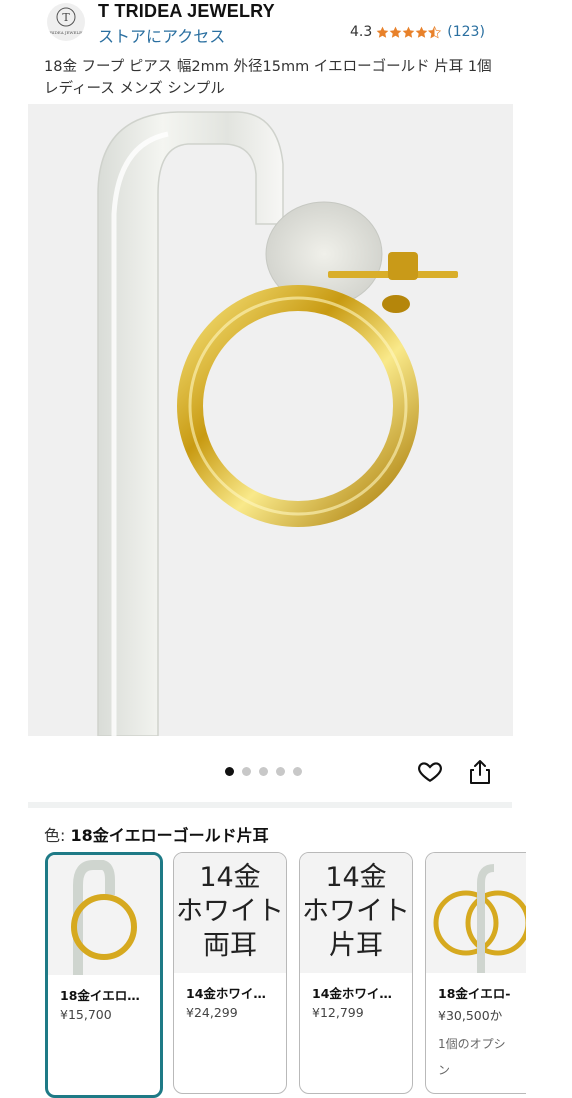 The image size is (572, 1098). I want to click on variant-note-line: 1個のオプシ, so click(472, 1044).